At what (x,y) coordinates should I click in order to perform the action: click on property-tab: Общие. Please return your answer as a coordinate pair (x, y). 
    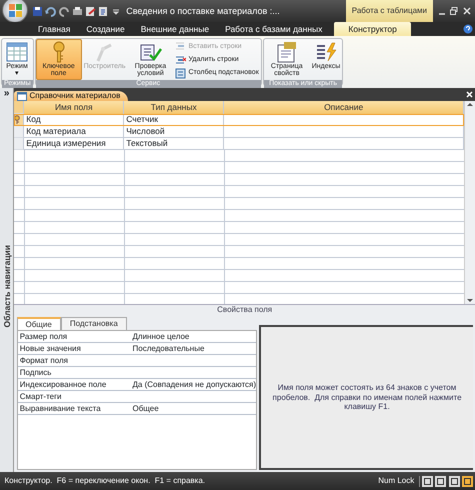
    Looking at the image, I should click on (38, 323).